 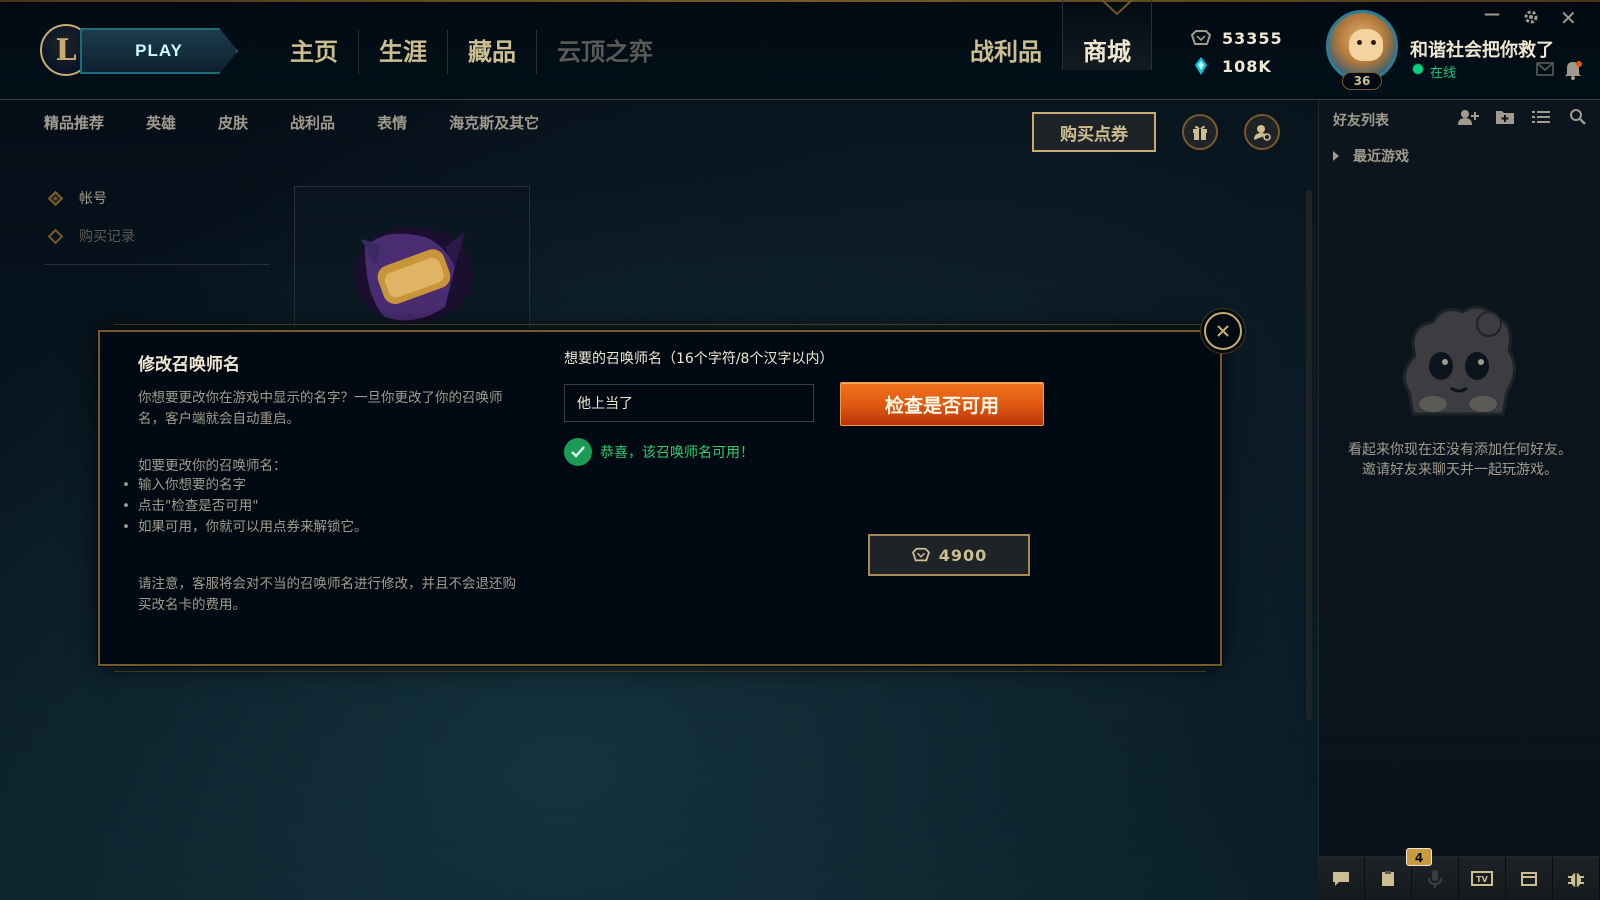 What do you see at coordinates (413, 275) in the screenshot?
I see `scroll-icon` at bounding box center [413, 275].